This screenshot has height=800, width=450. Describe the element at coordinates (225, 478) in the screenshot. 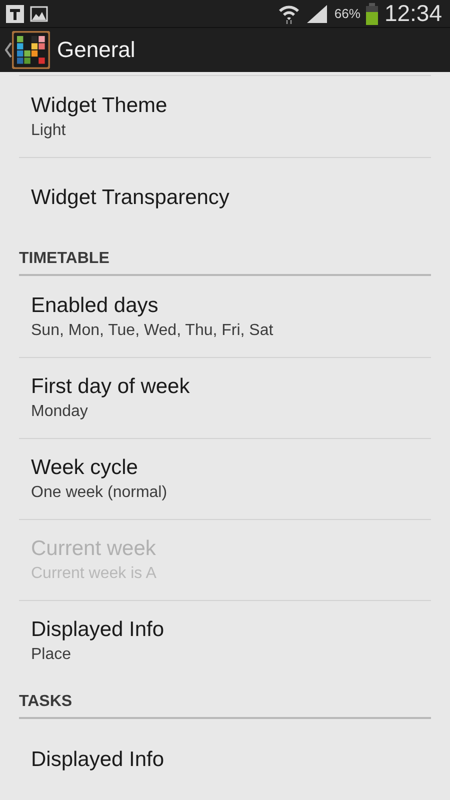

I see `preference-item: Week cycle One week (normal)` at that location.